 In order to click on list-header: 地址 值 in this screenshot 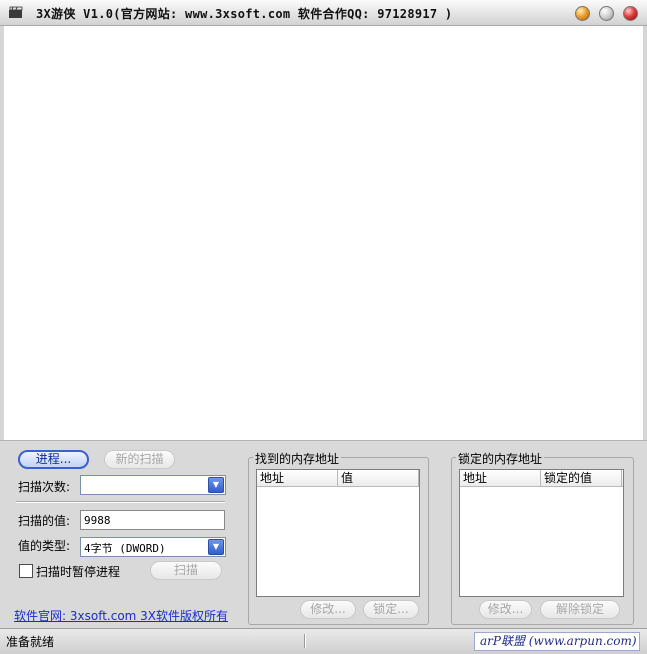, I will do `click(338, 478)`.